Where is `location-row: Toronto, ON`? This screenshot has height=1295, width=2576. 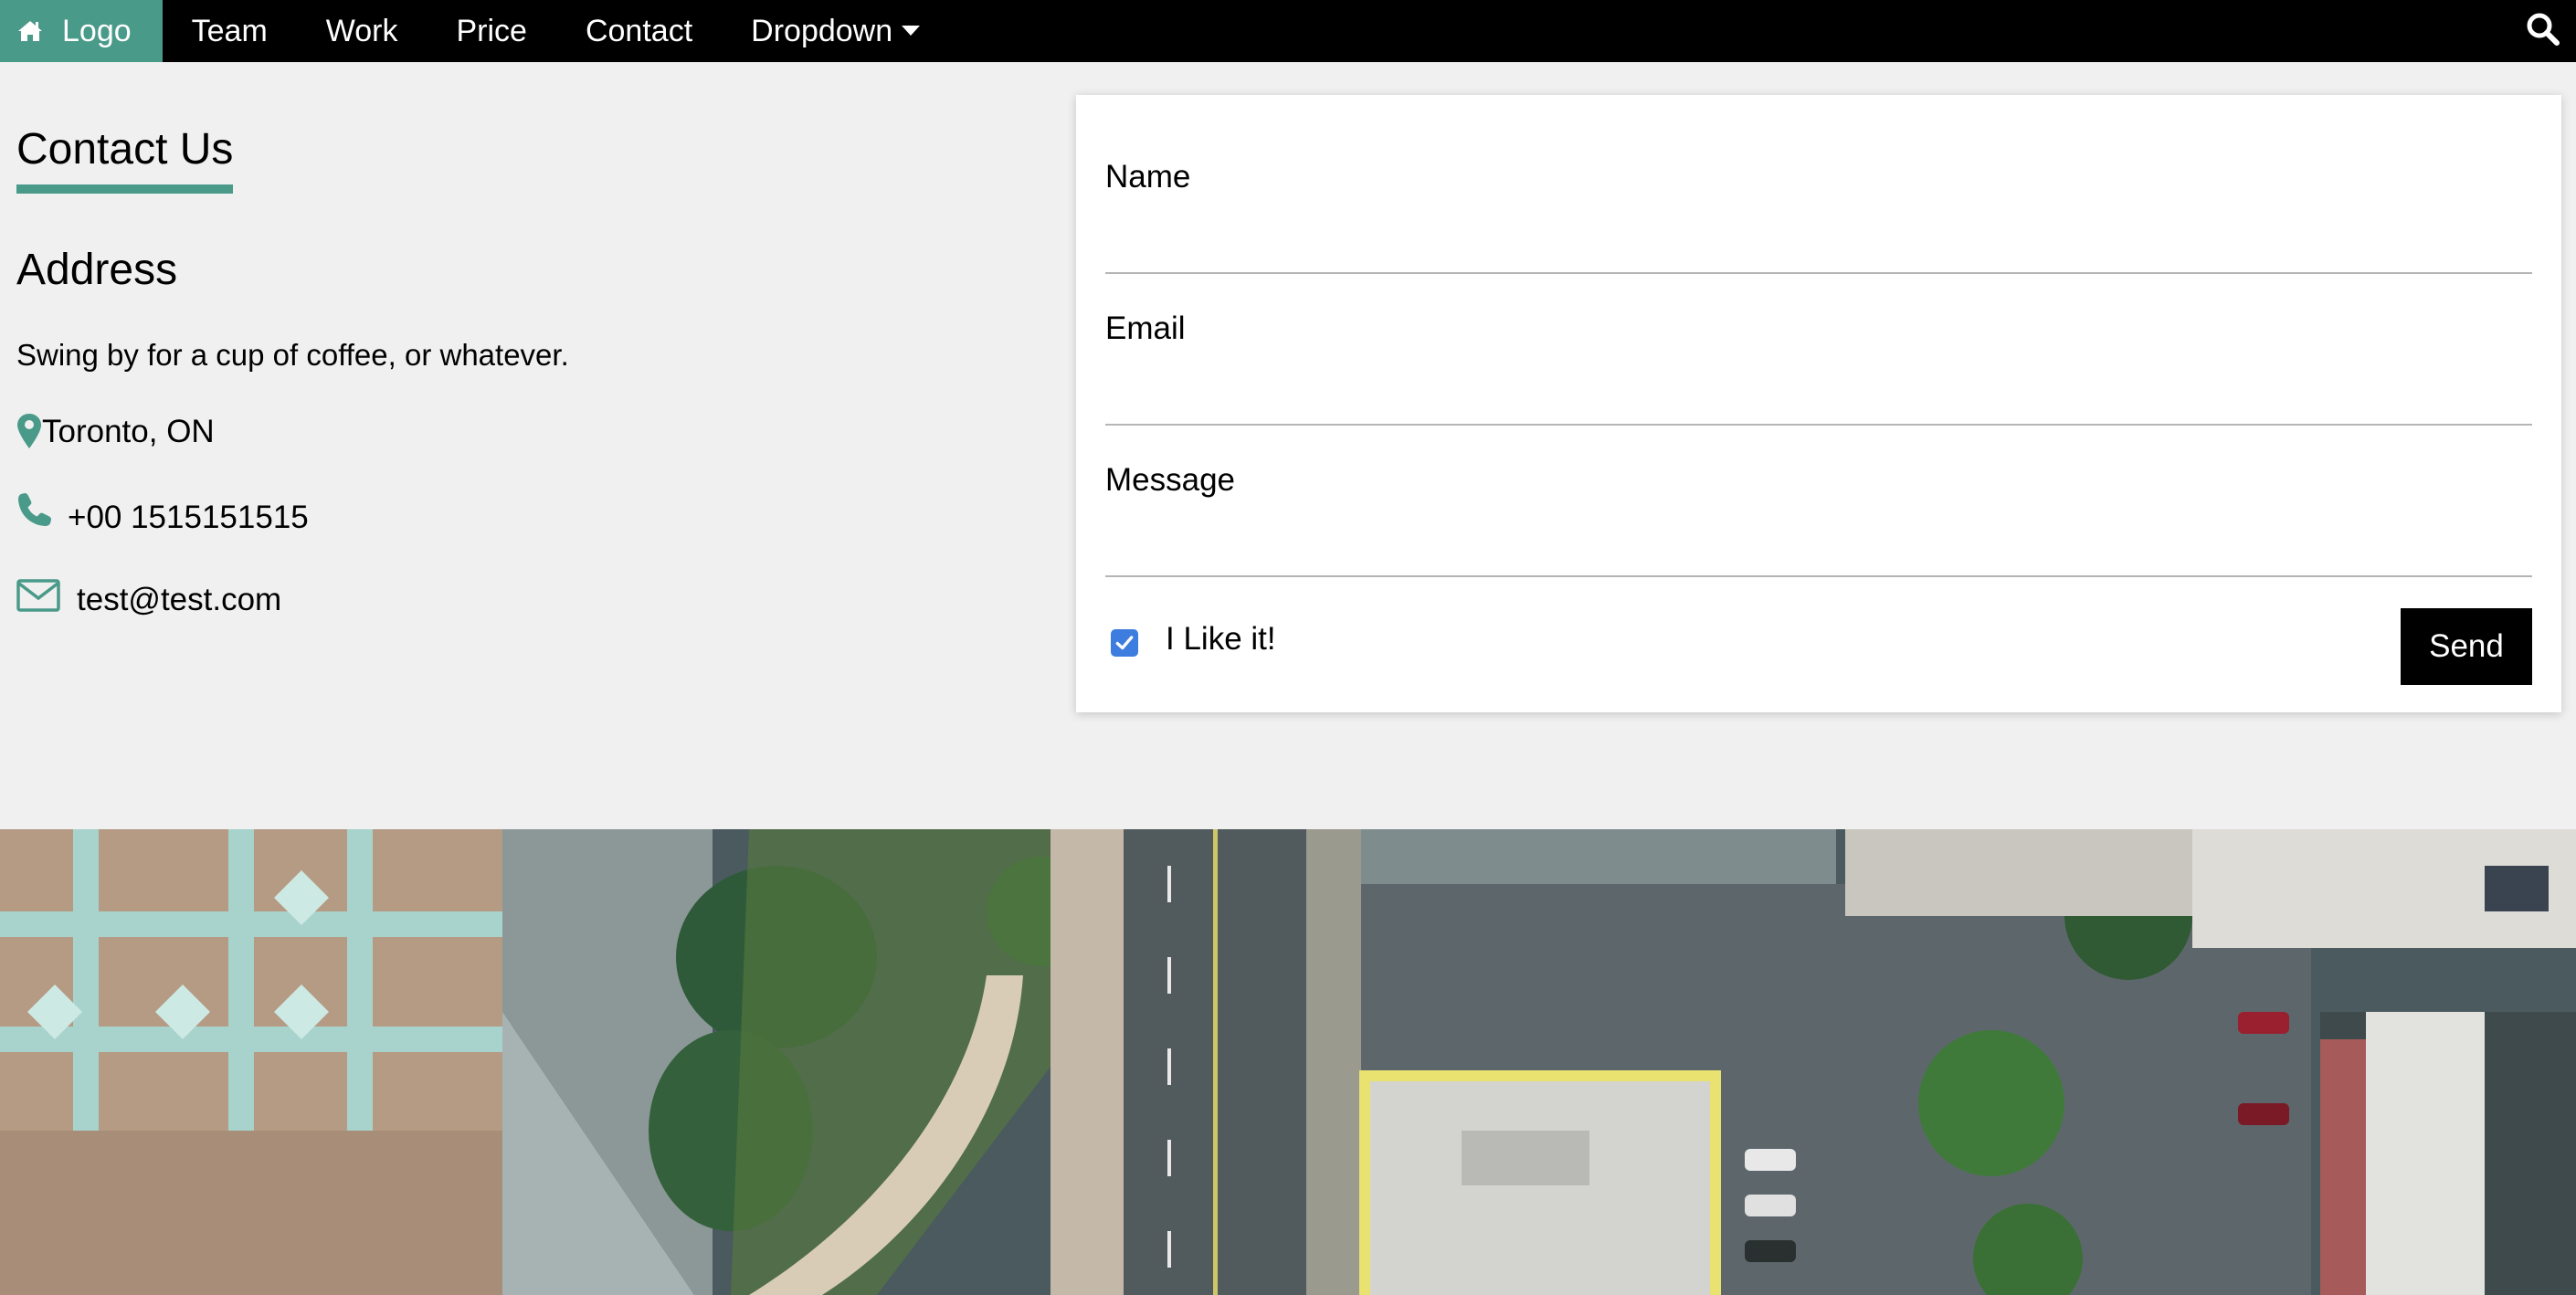
location-row: Toronto, ON is located at coordinates (116, 431).